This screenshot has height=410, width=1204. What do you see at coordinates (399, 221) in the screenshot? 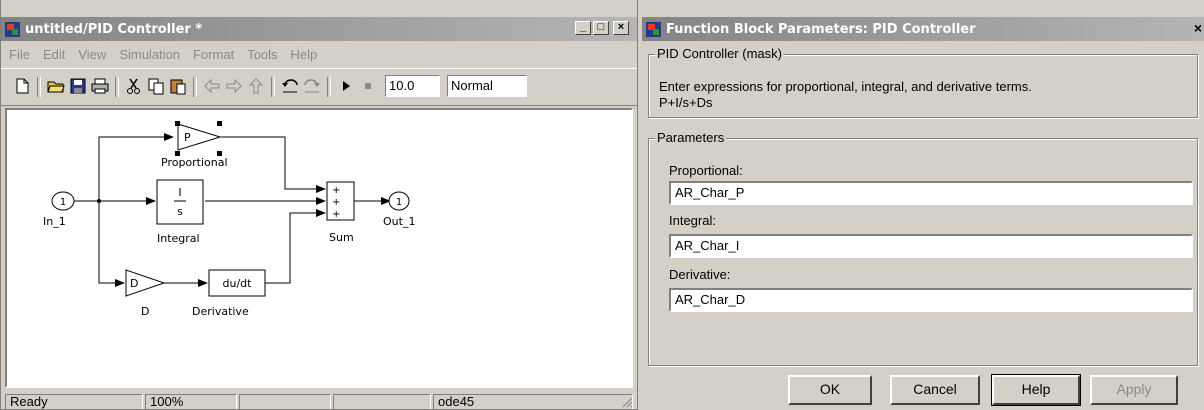
I see `outport-label: Out_1` at bounding box center [399, 221].